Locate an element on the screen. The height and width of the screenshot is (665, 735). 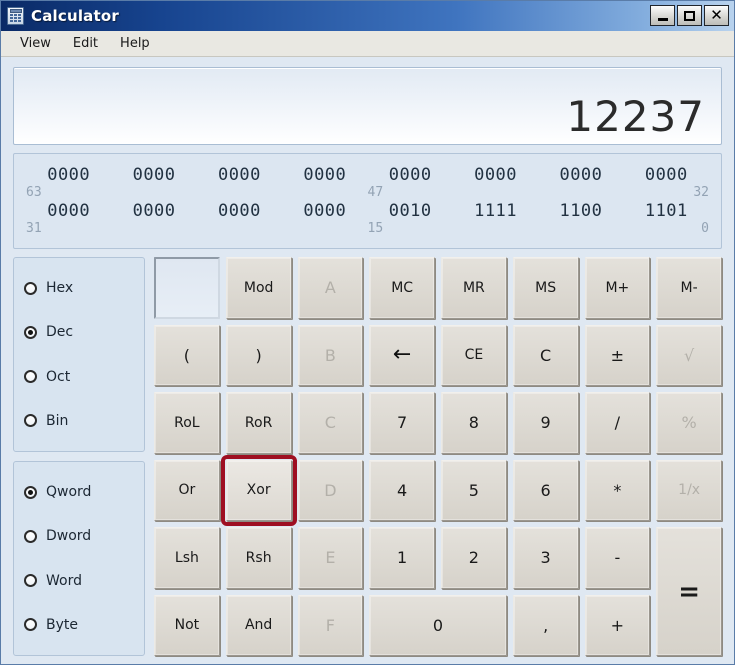
calculator-icon is located at coordinates (15, 16).